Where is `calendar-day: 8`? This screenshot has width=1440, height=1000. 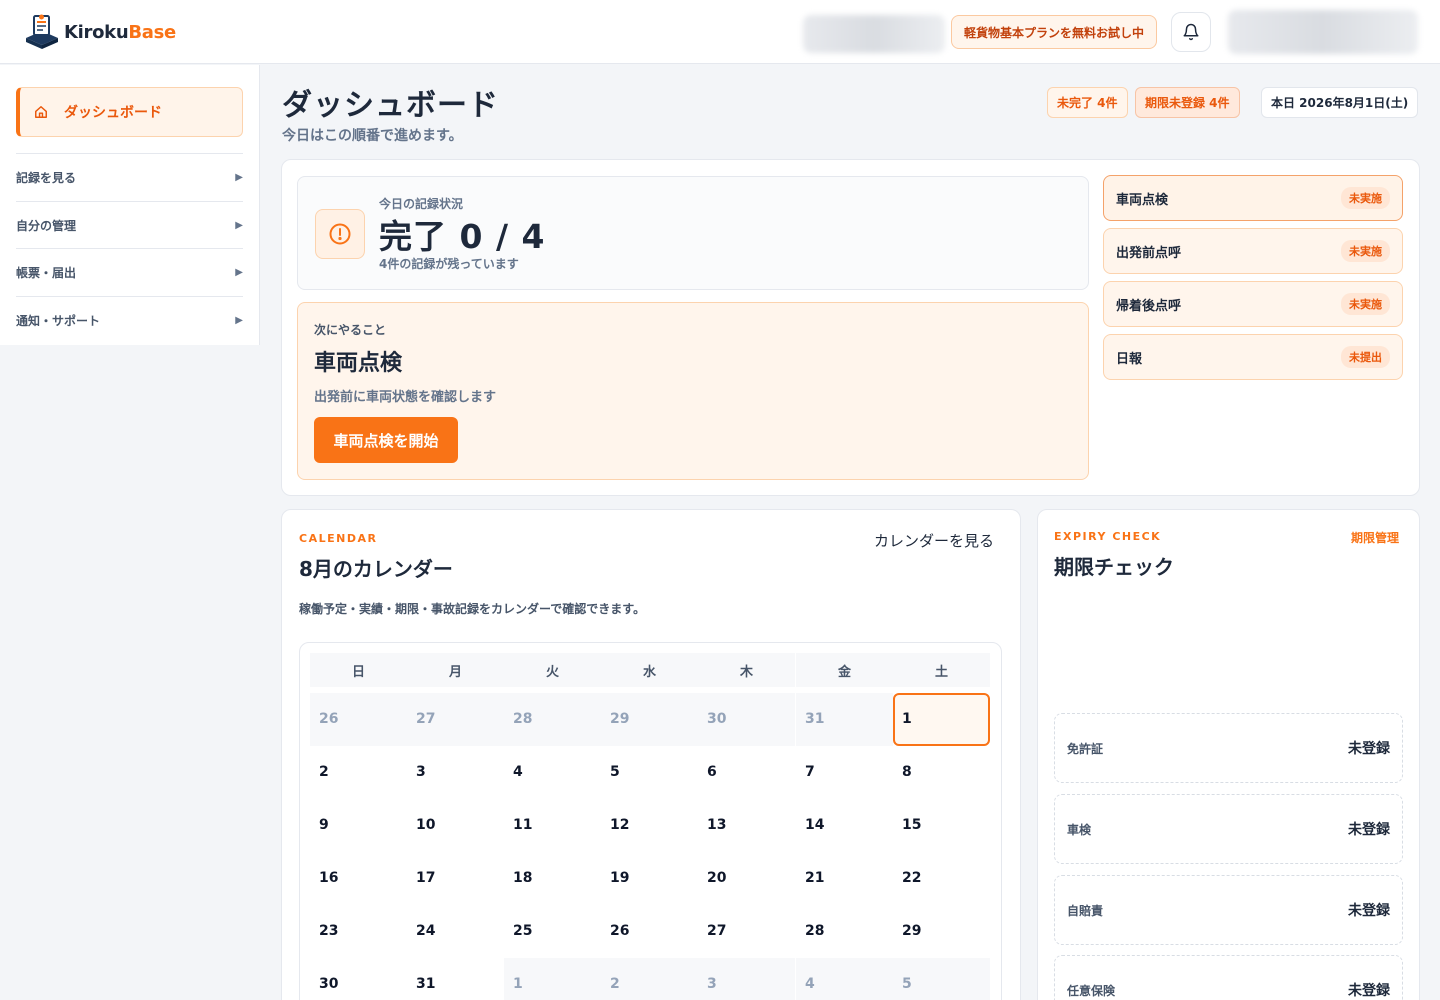 calendar-day: 8 is located at coordinates (941, 772).